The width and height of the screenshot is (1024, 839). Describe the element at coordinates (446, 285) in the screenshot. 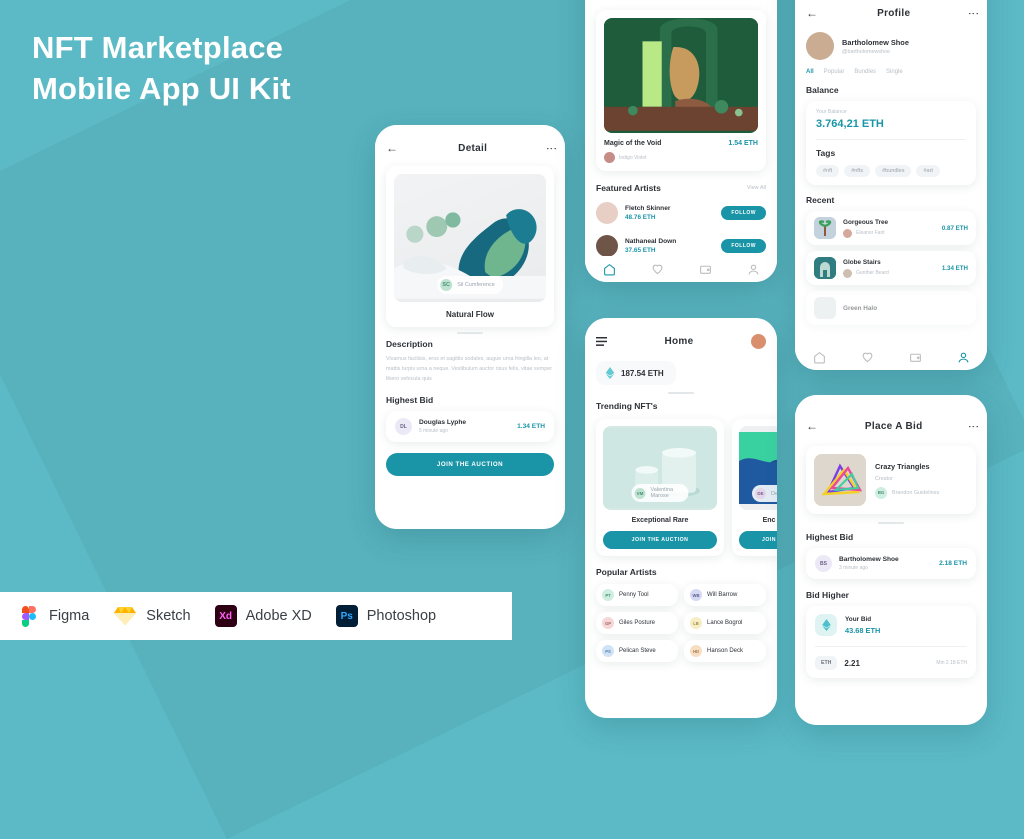

I see `avatar: SC` at that location.